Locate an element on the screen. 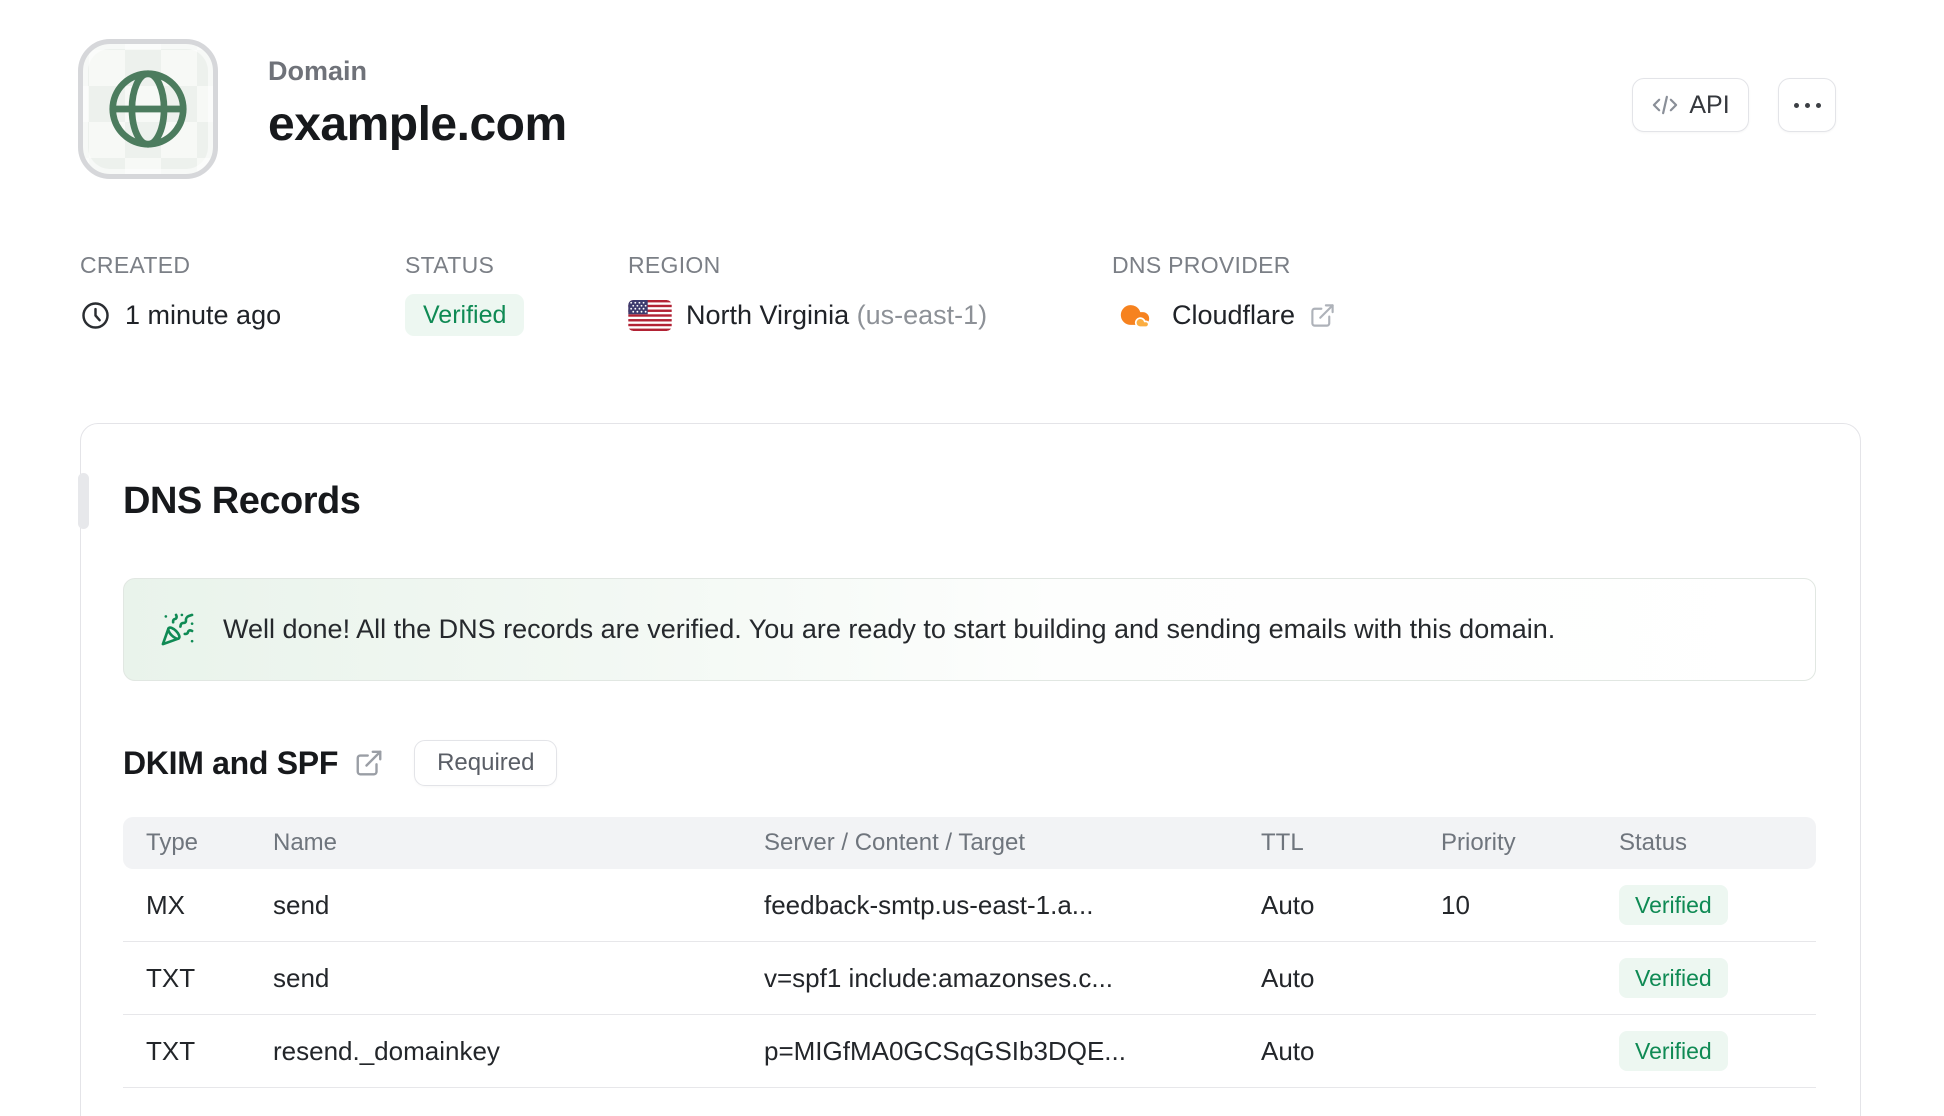 This screenshot has height=1116, width=1944. status-label: STATUS is located at coordinates (450, 265).